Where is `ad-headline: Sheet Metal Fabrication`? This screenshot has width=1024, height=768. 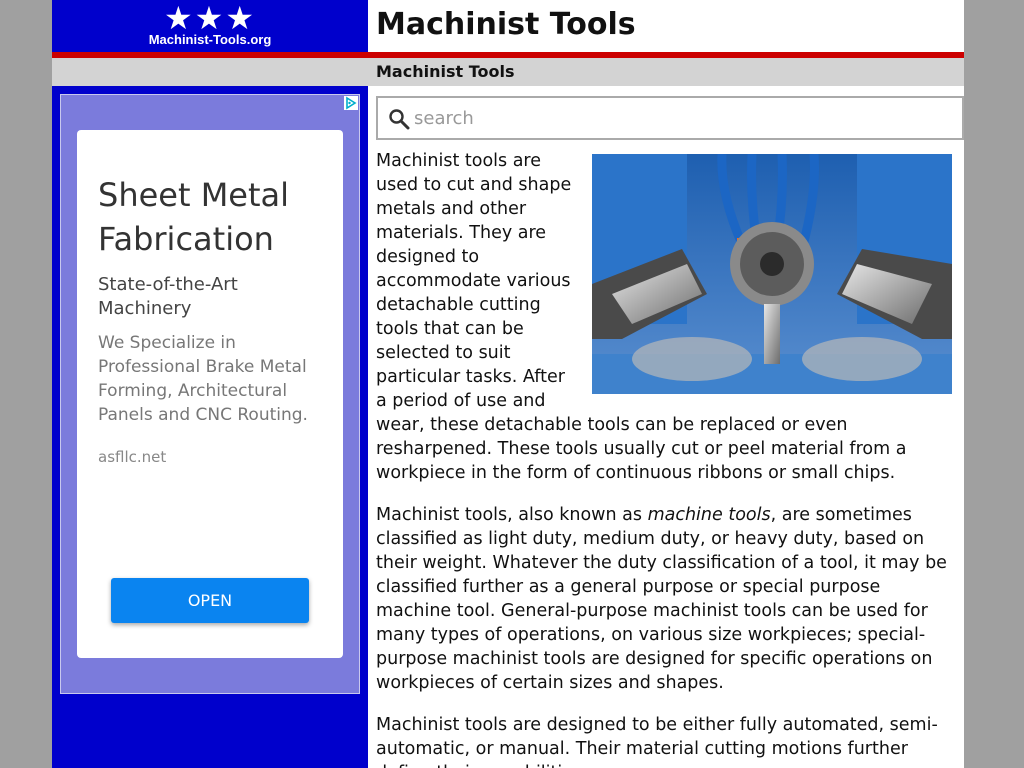 ad-headline: Sheet Metal Fabrication is located at coordinates (213, 217).